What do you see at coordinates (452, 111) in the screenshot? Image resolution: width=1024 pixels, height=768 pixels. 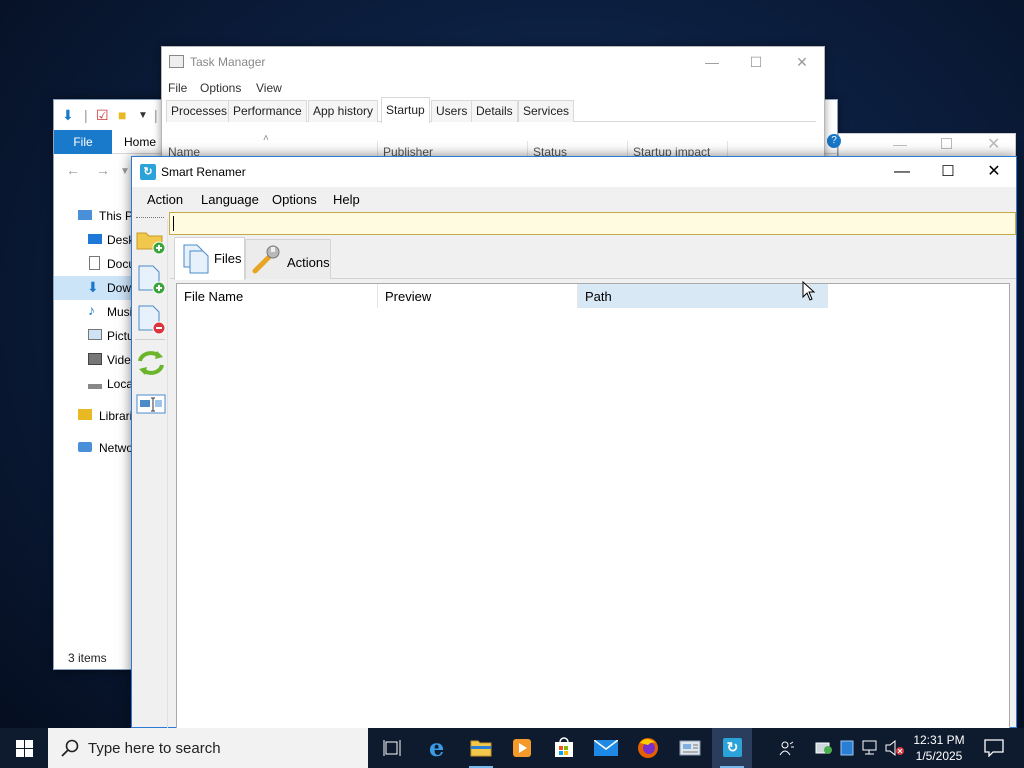 I see `tab-users: Users` at bounding box center [452, 111].